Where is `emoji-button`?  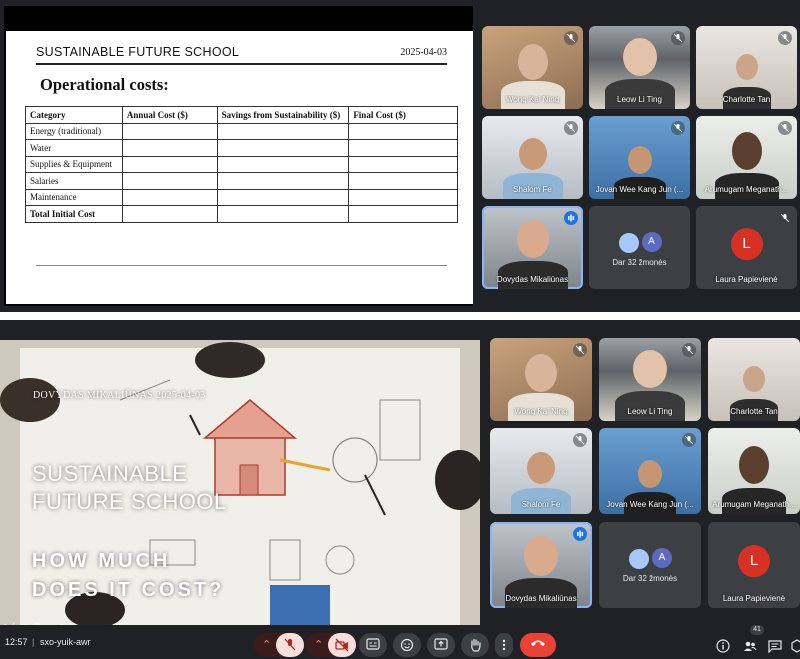 emoji-button is located at coordinates (407, 645).